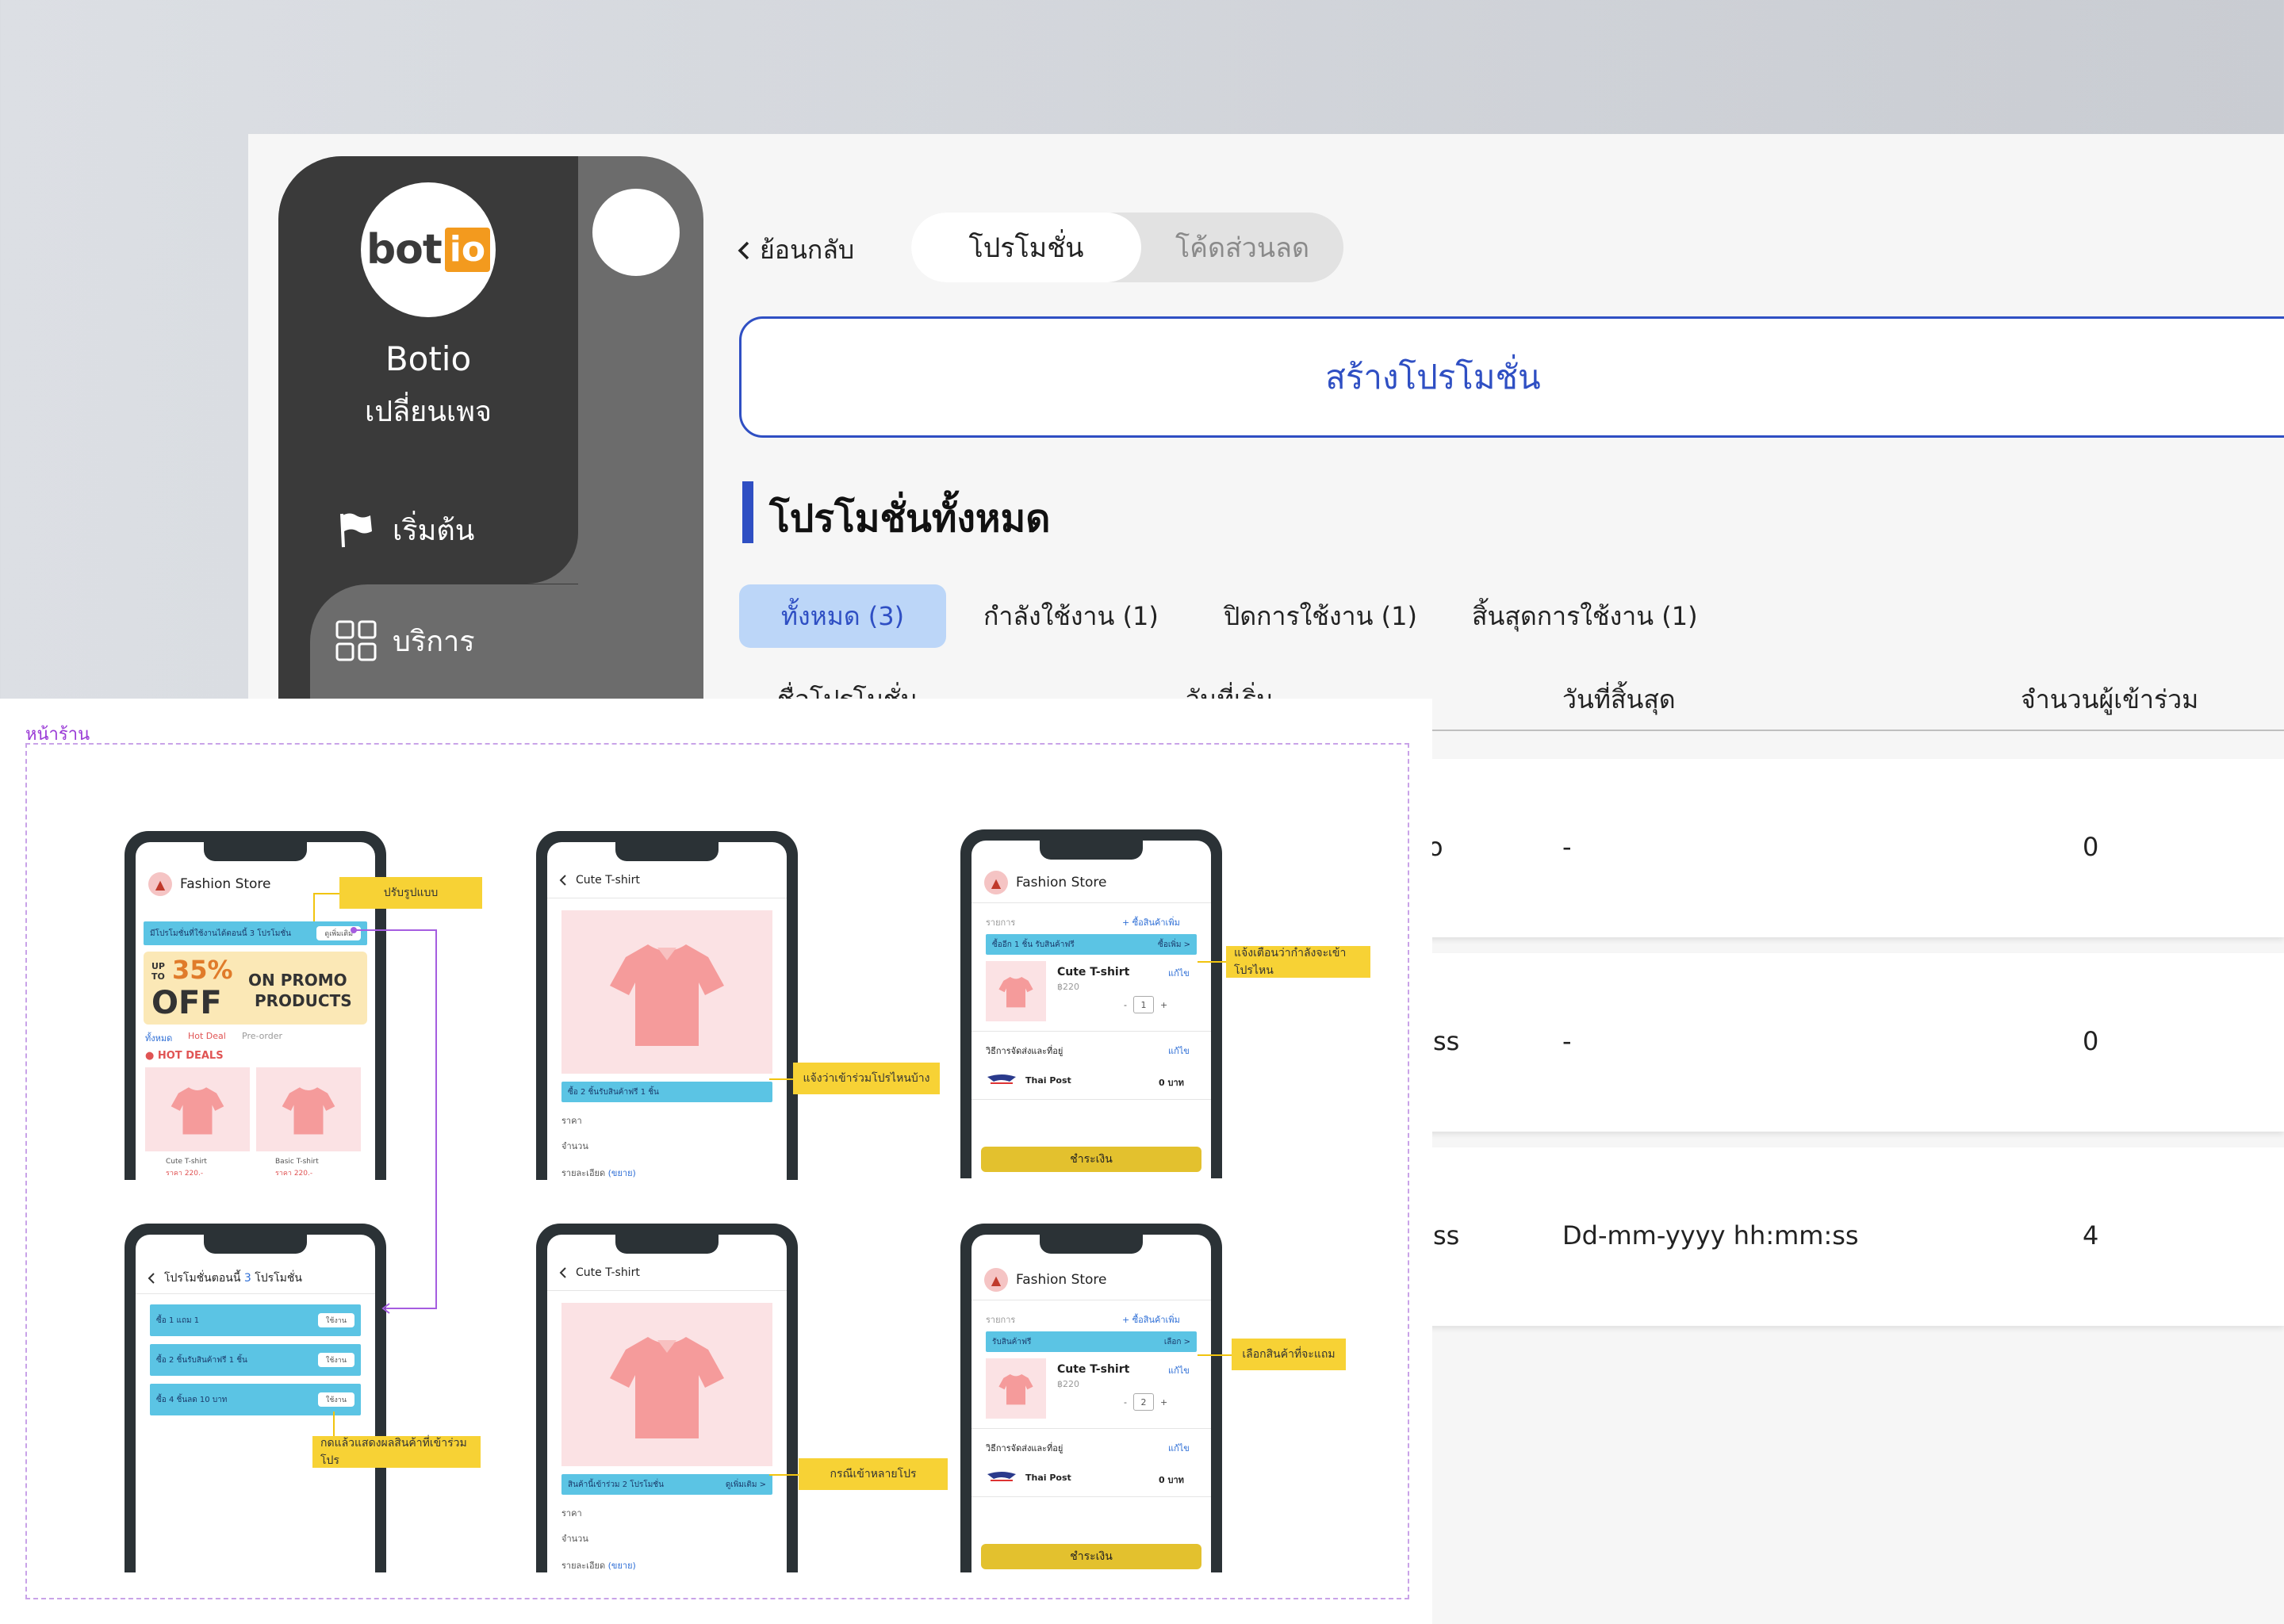 This screenshot has height=1624, width=2284. What do you see at coordinates (255, 1320) in the screenshot?
I see `promotion-item: ซื้อ 1 แถม 1 ใช้งาน` at bounding box center [255, 1320].